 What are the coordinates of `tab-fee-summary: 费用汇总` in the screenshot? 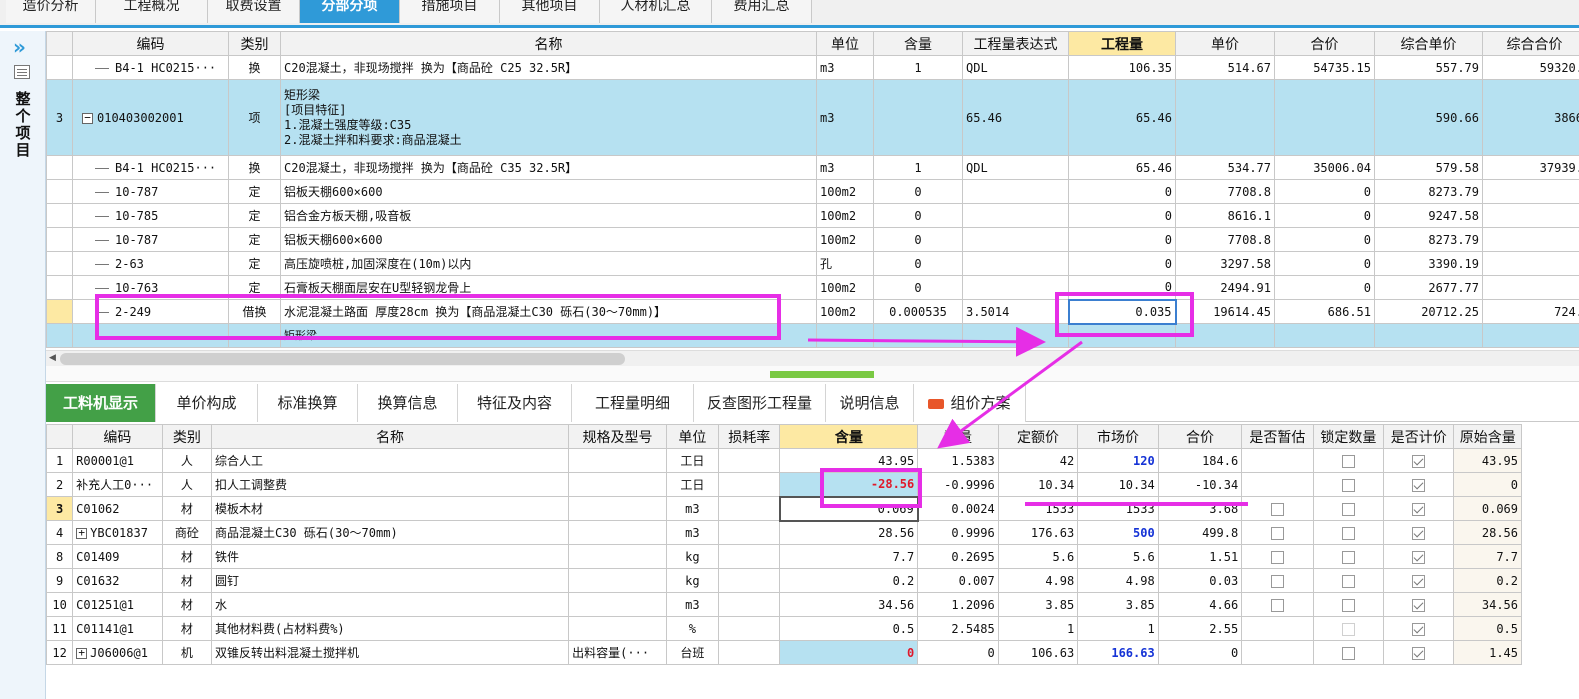 It's located at (762, 11).